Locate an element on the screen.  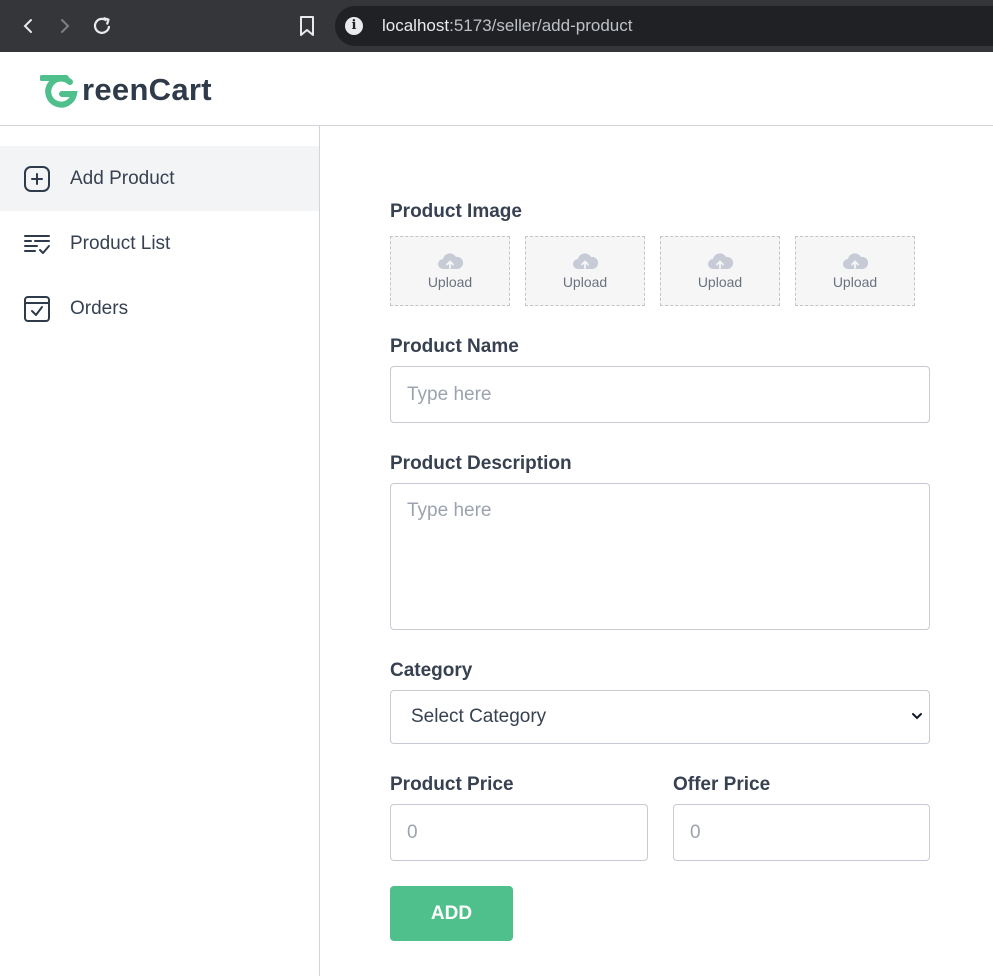
url-text: localhost:5173/seller/add-product is located at coordinates (507, 26).